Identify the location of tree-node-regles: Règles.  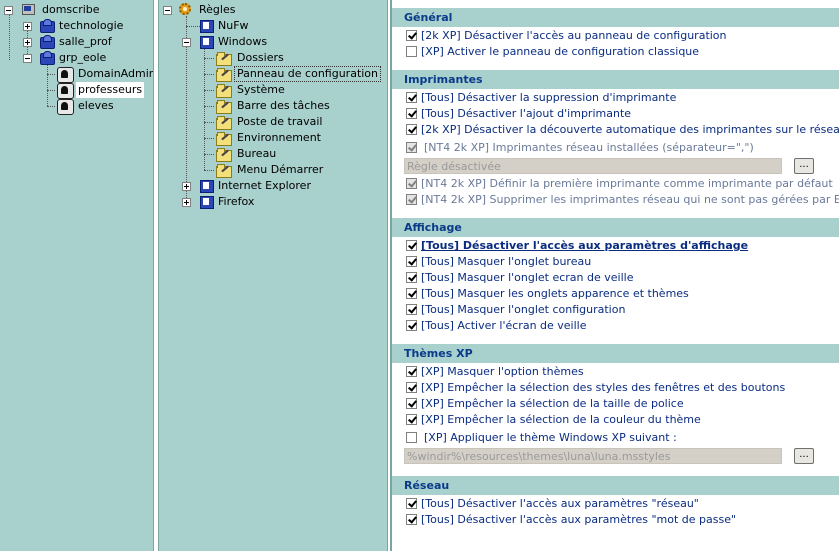
(273, 10).